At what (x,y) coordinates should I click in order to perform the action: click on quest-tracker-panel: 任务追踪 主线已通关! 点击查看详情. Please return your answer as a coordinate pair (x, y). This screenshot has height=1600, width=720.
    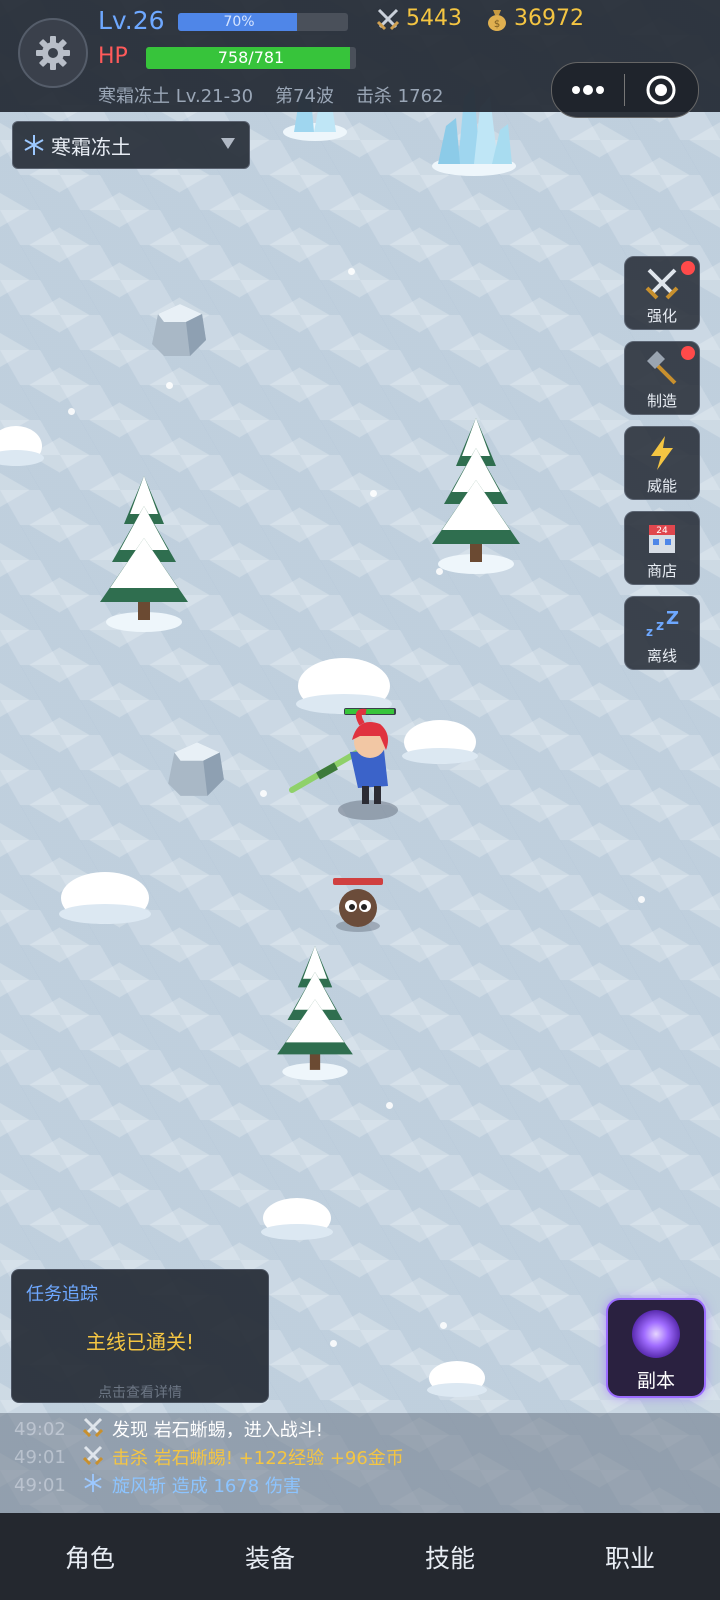
    Looking at the image, I should click on (140, 1336).